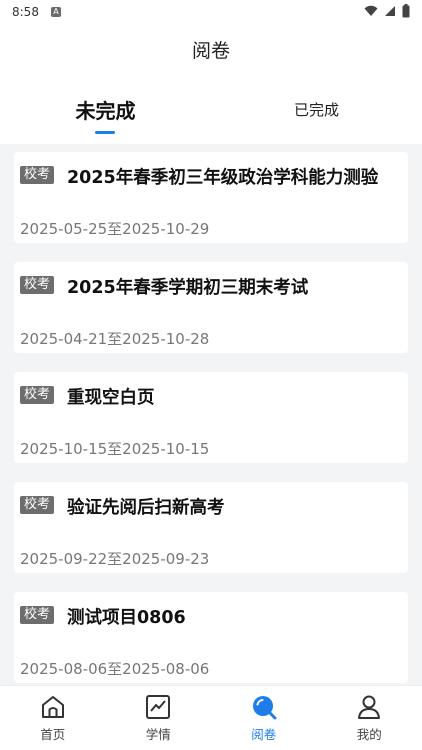 Image resolution: width=422 pixels, height=750 pixels. Describe the element at coordinates (264, 734) in the screenshot. I see `nav-grading-label: 阅卷` at that location.